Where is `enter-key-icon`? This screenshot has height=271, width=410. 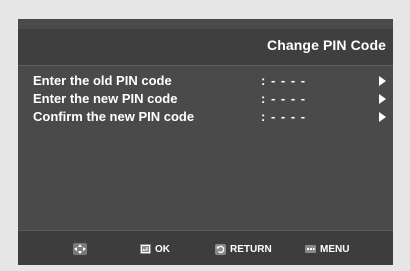
enter-key-icon is located at coordinates (145, 249).